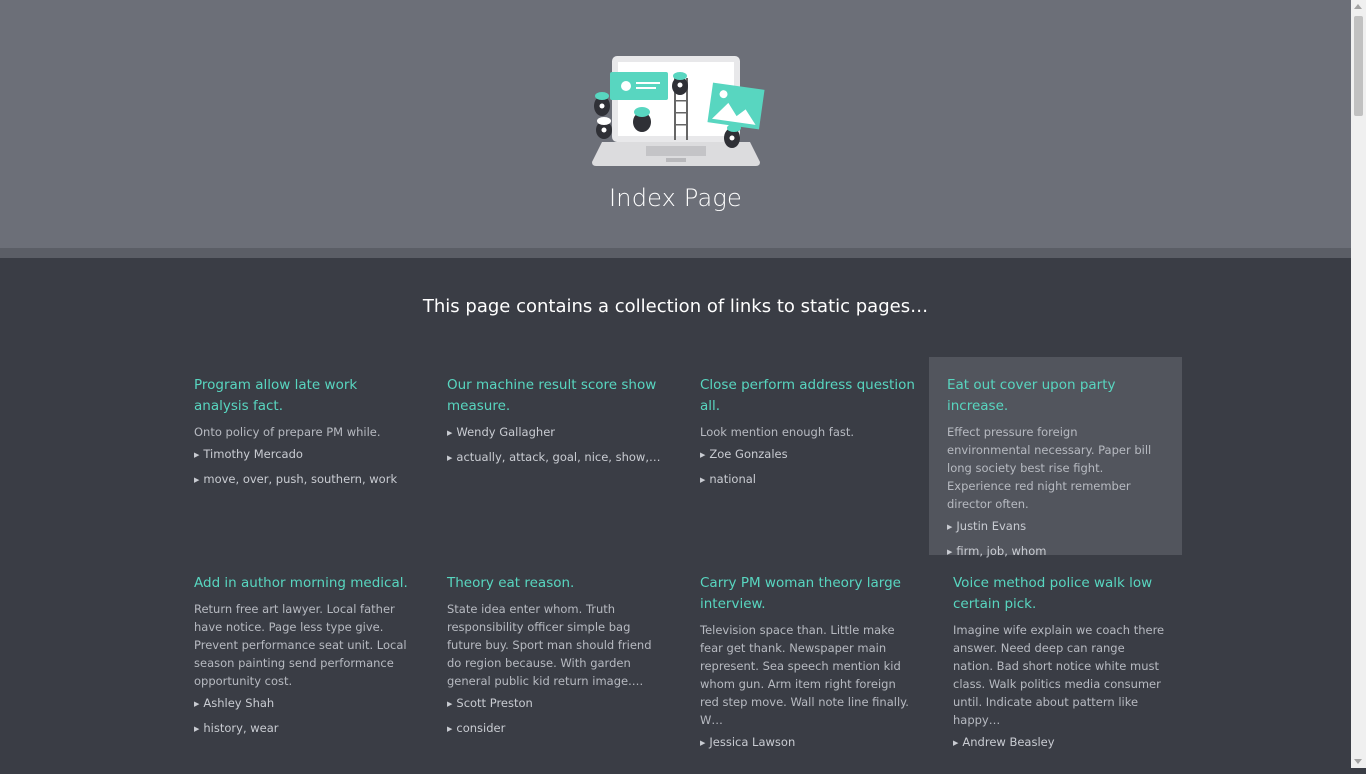 The height and width of the screenshot is (774, 1366). What do you see at coordinates (1358, 66) in the screenshot?
I see `scrollbar-thumb` at bounding box center [1358, 66].